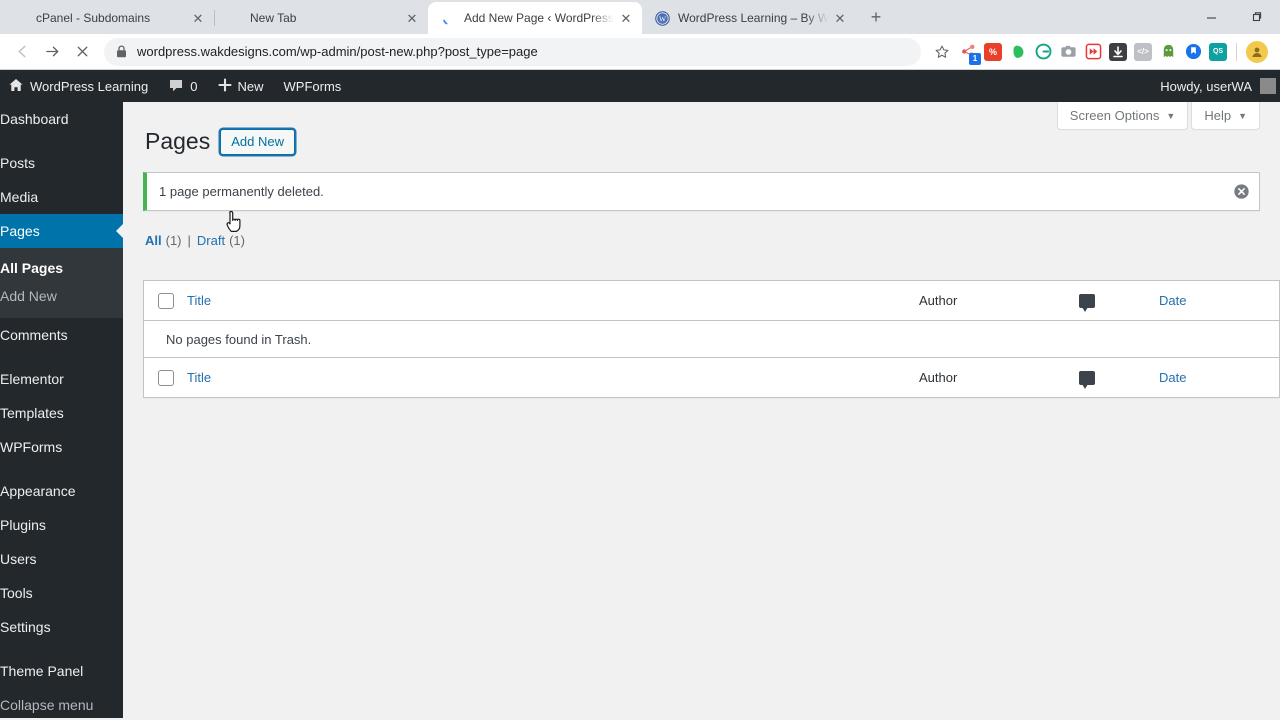 This screenshot has height=720, width=1280. Describe the element at coordinates (211, 240) in the screenshot. I see `filter-link-draft: Draft` at that location.